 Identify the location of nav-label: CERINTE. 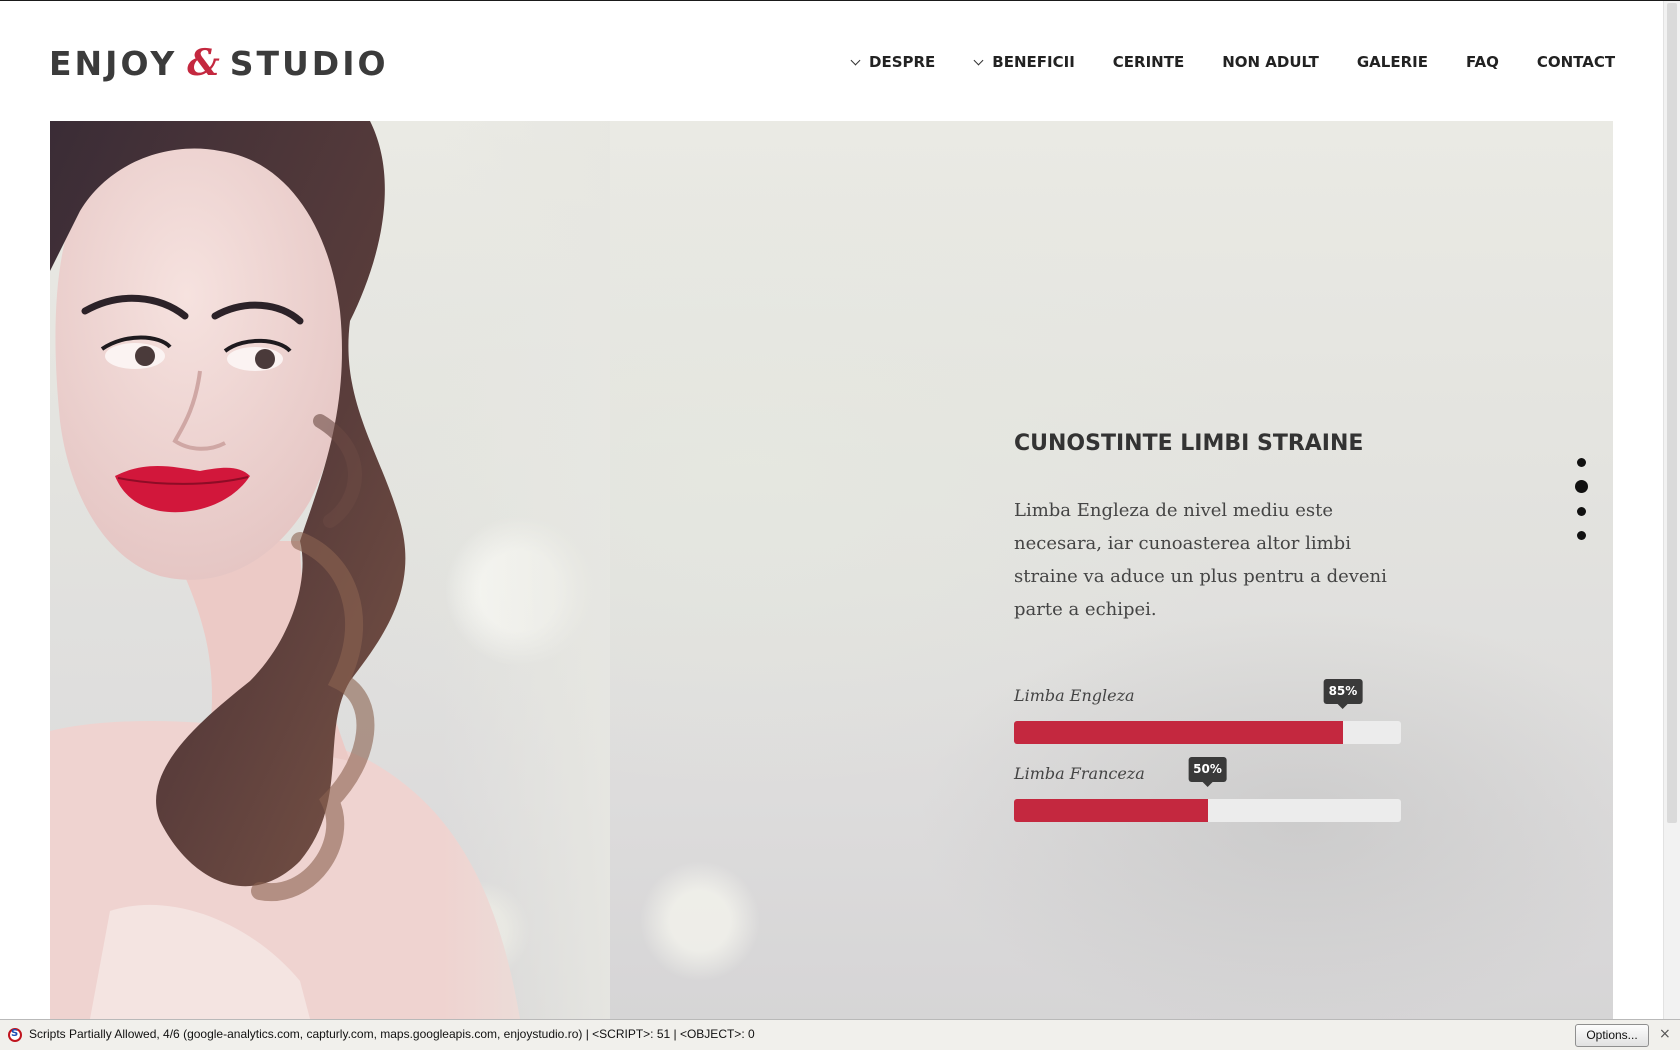
(1148, 62).